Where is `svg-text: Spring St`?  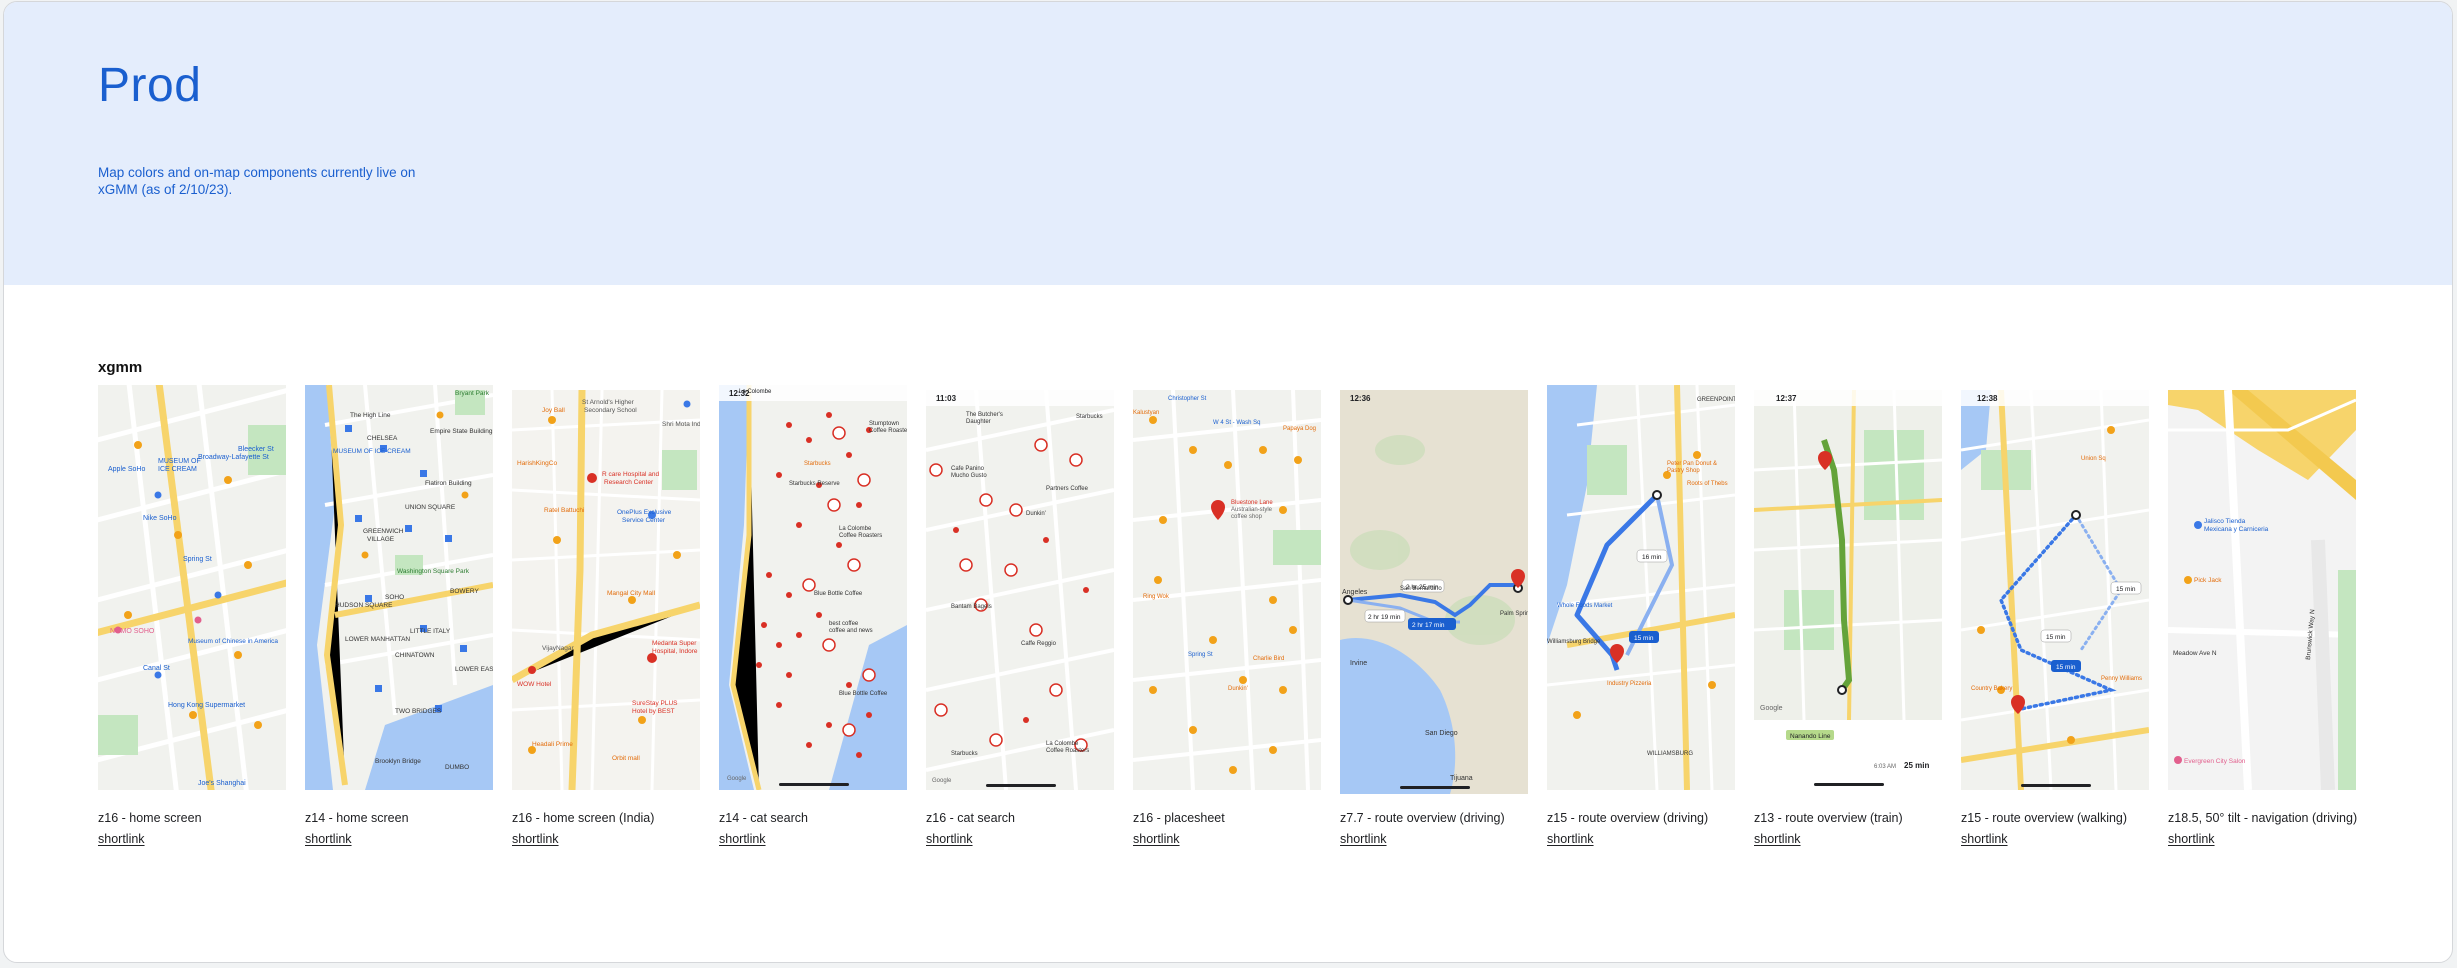
svg-text: Spring St is located at coordinates (1200, 655).